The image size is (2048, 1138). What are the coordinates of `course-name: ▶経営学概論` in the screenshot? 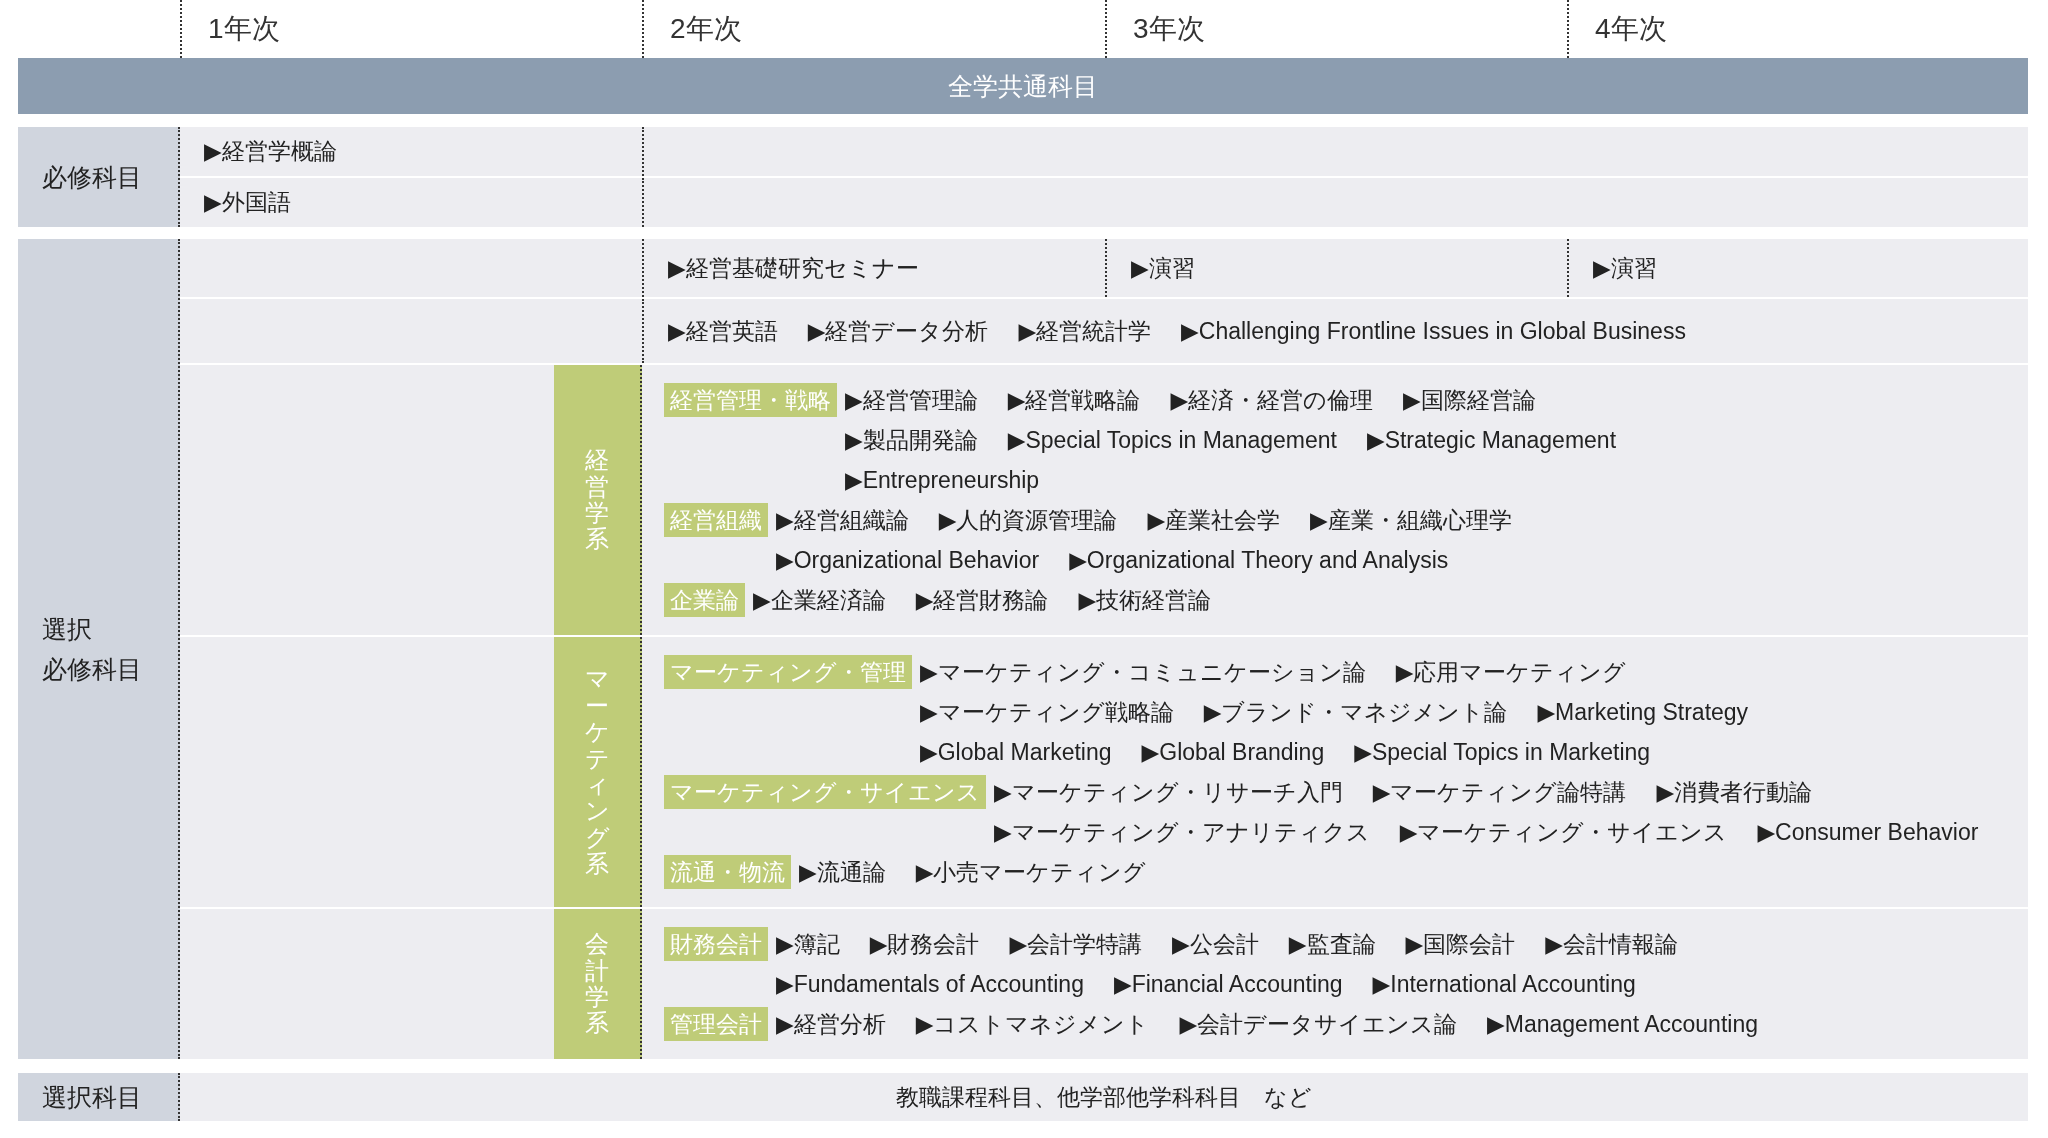 It's located at (270, 151).